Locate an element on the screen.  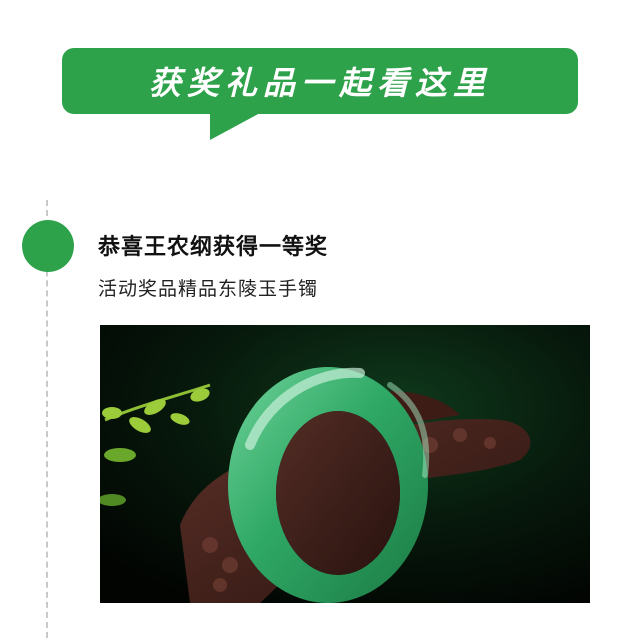
award-subtitle: 活动奖品精品东陵玉手镯 is located at coordinates (208, 289).